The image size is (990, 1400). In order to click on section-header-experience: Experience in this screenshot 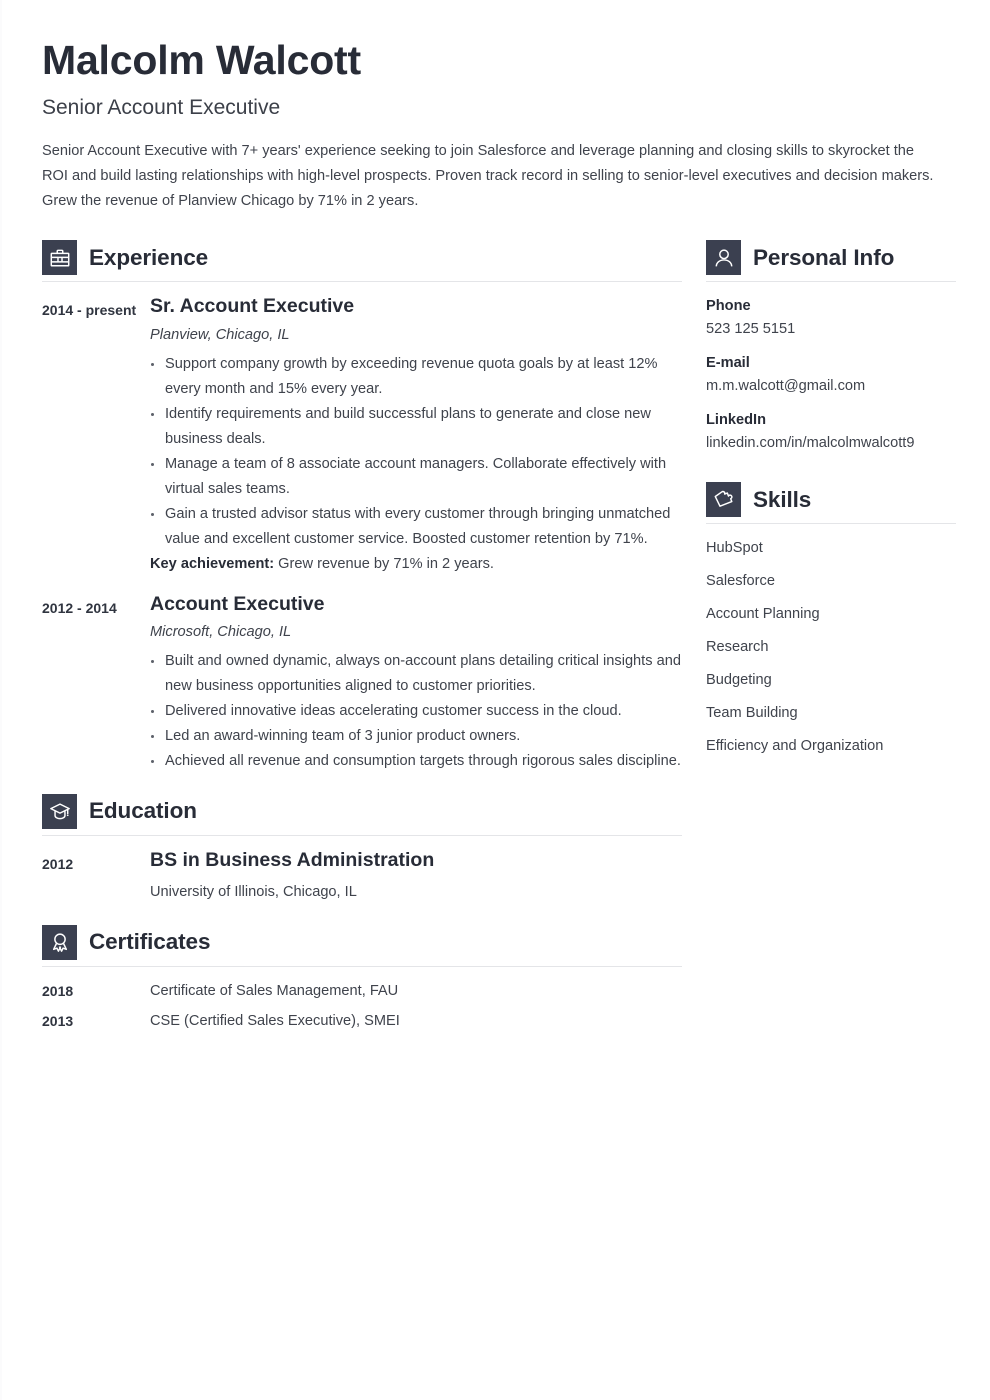, I will do `click(362, 260)`.